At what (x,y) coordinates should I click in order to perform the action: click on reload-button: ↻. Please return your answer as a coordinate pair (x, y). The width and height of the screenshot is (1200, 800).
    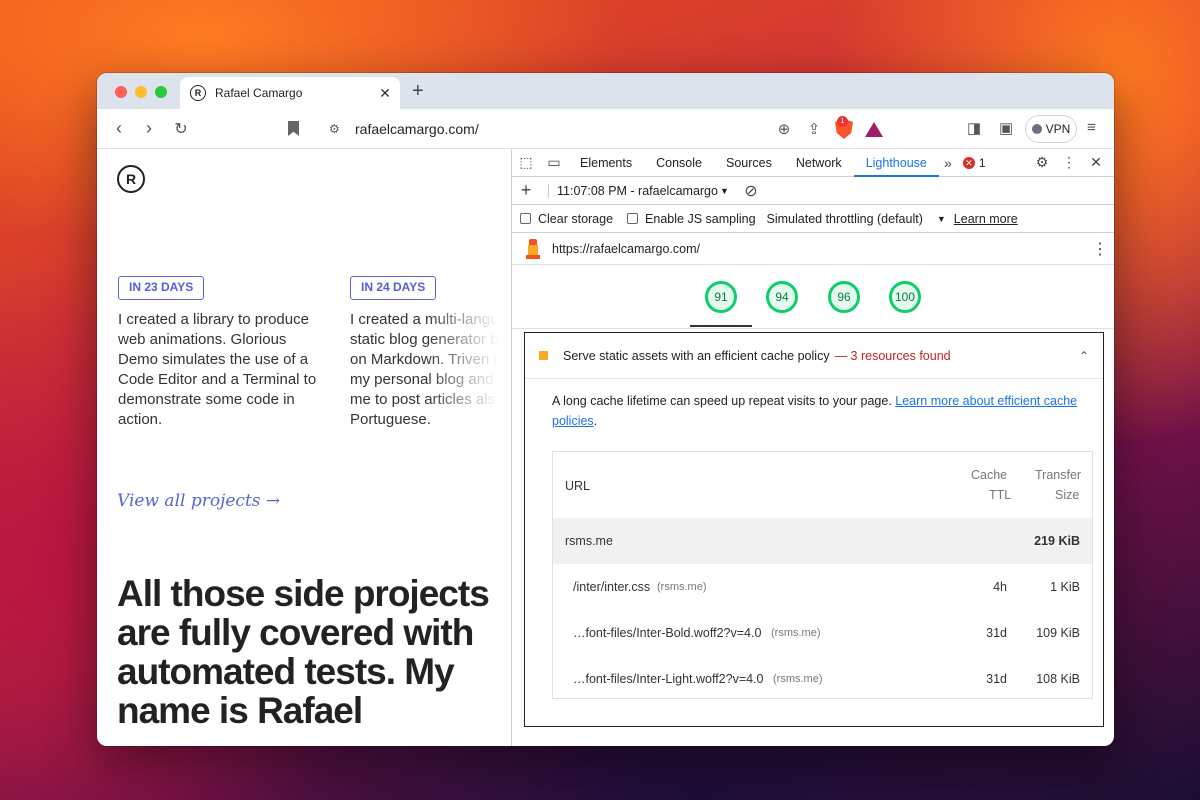
    Looking at the image, I should click on (181, 129).